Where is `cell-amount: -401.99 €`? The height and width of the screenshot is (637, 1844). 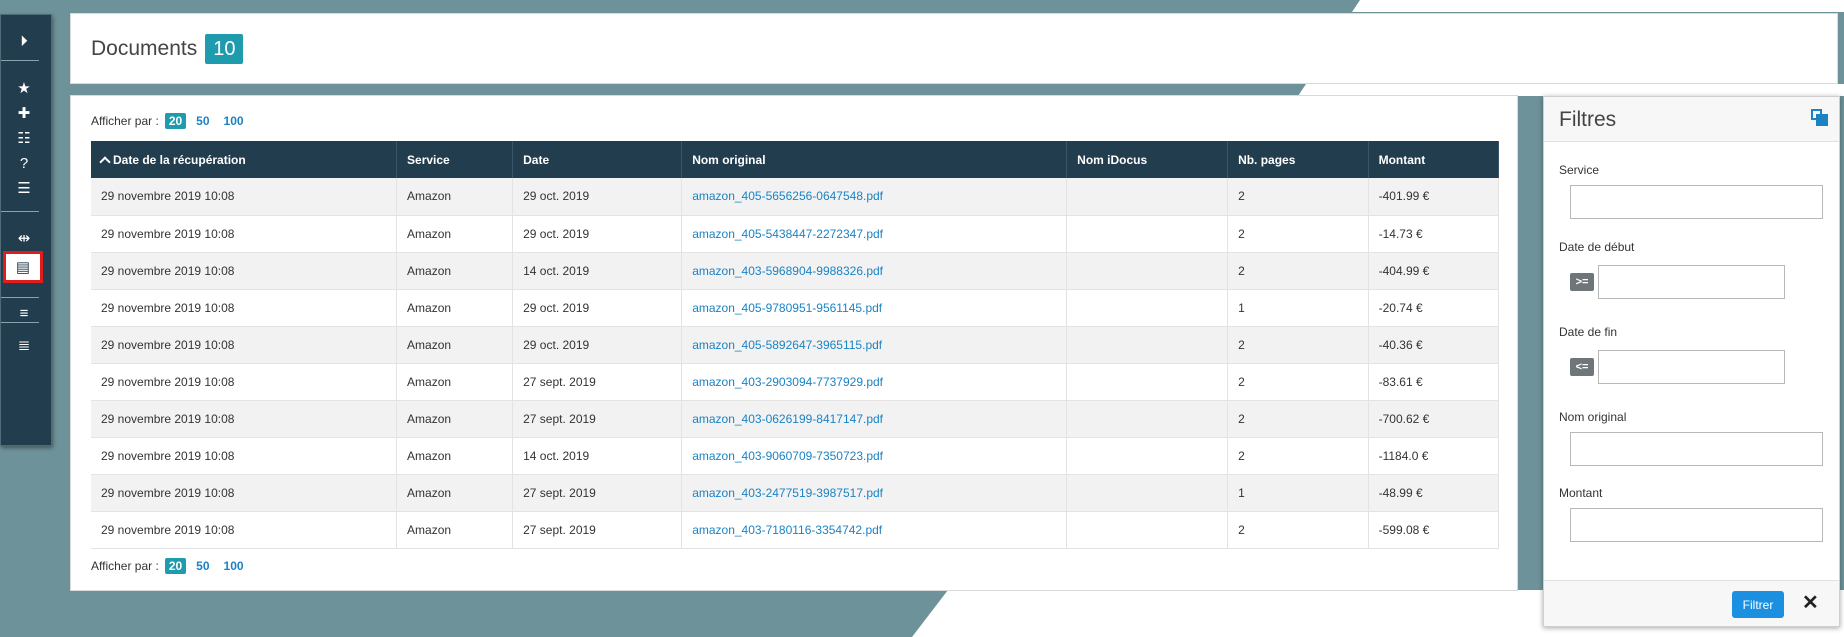
cell-amount: -401.99 € is located at coordinates (1434, 197).